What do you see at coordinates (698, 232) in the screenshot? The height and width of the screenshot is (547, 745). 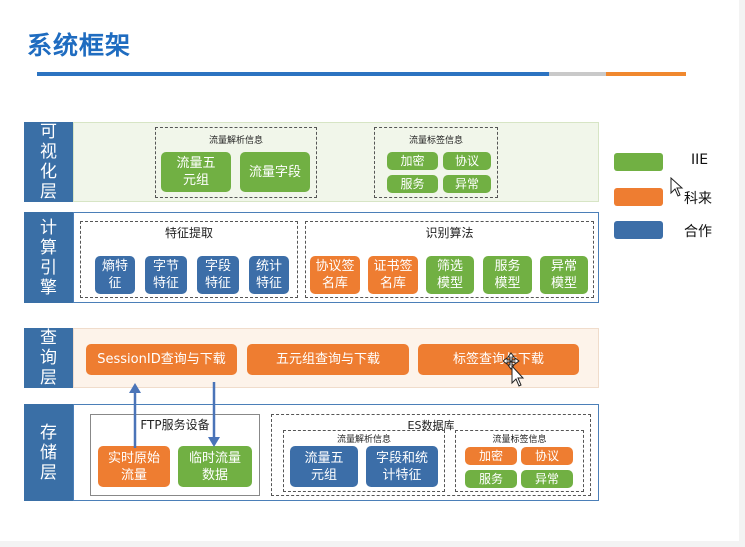 I see `legend-label-cooperation: 合作` at bounding box center [698, 232].